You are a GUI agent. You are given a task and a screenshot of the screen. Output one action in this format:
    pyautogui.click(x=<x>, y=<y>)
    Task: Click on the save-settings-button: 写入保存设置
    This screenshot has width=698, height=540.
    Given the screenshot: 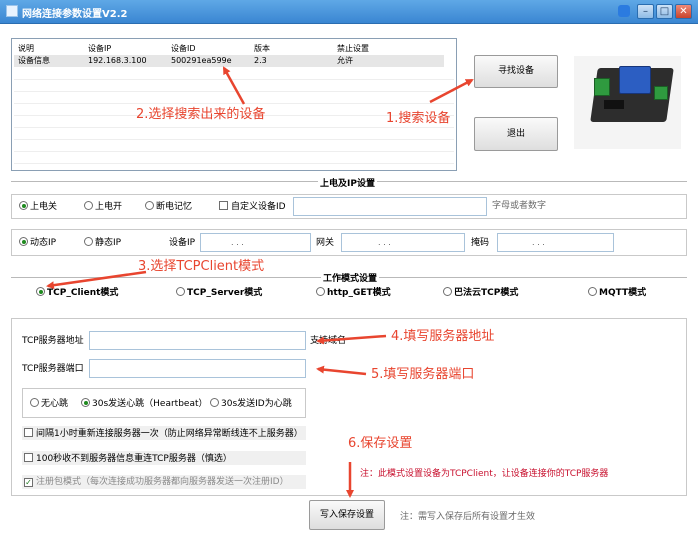 What is the action you would take?
    pyautogui.click(x=347, y=515)
    